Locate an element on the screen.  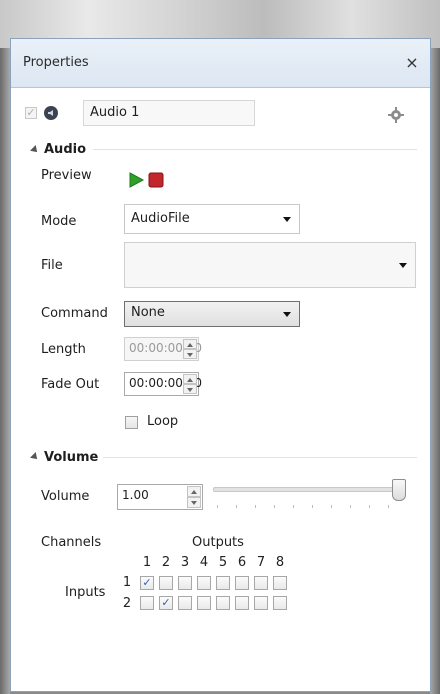
volume-collapse-icon is located at coordinates (35, 457).